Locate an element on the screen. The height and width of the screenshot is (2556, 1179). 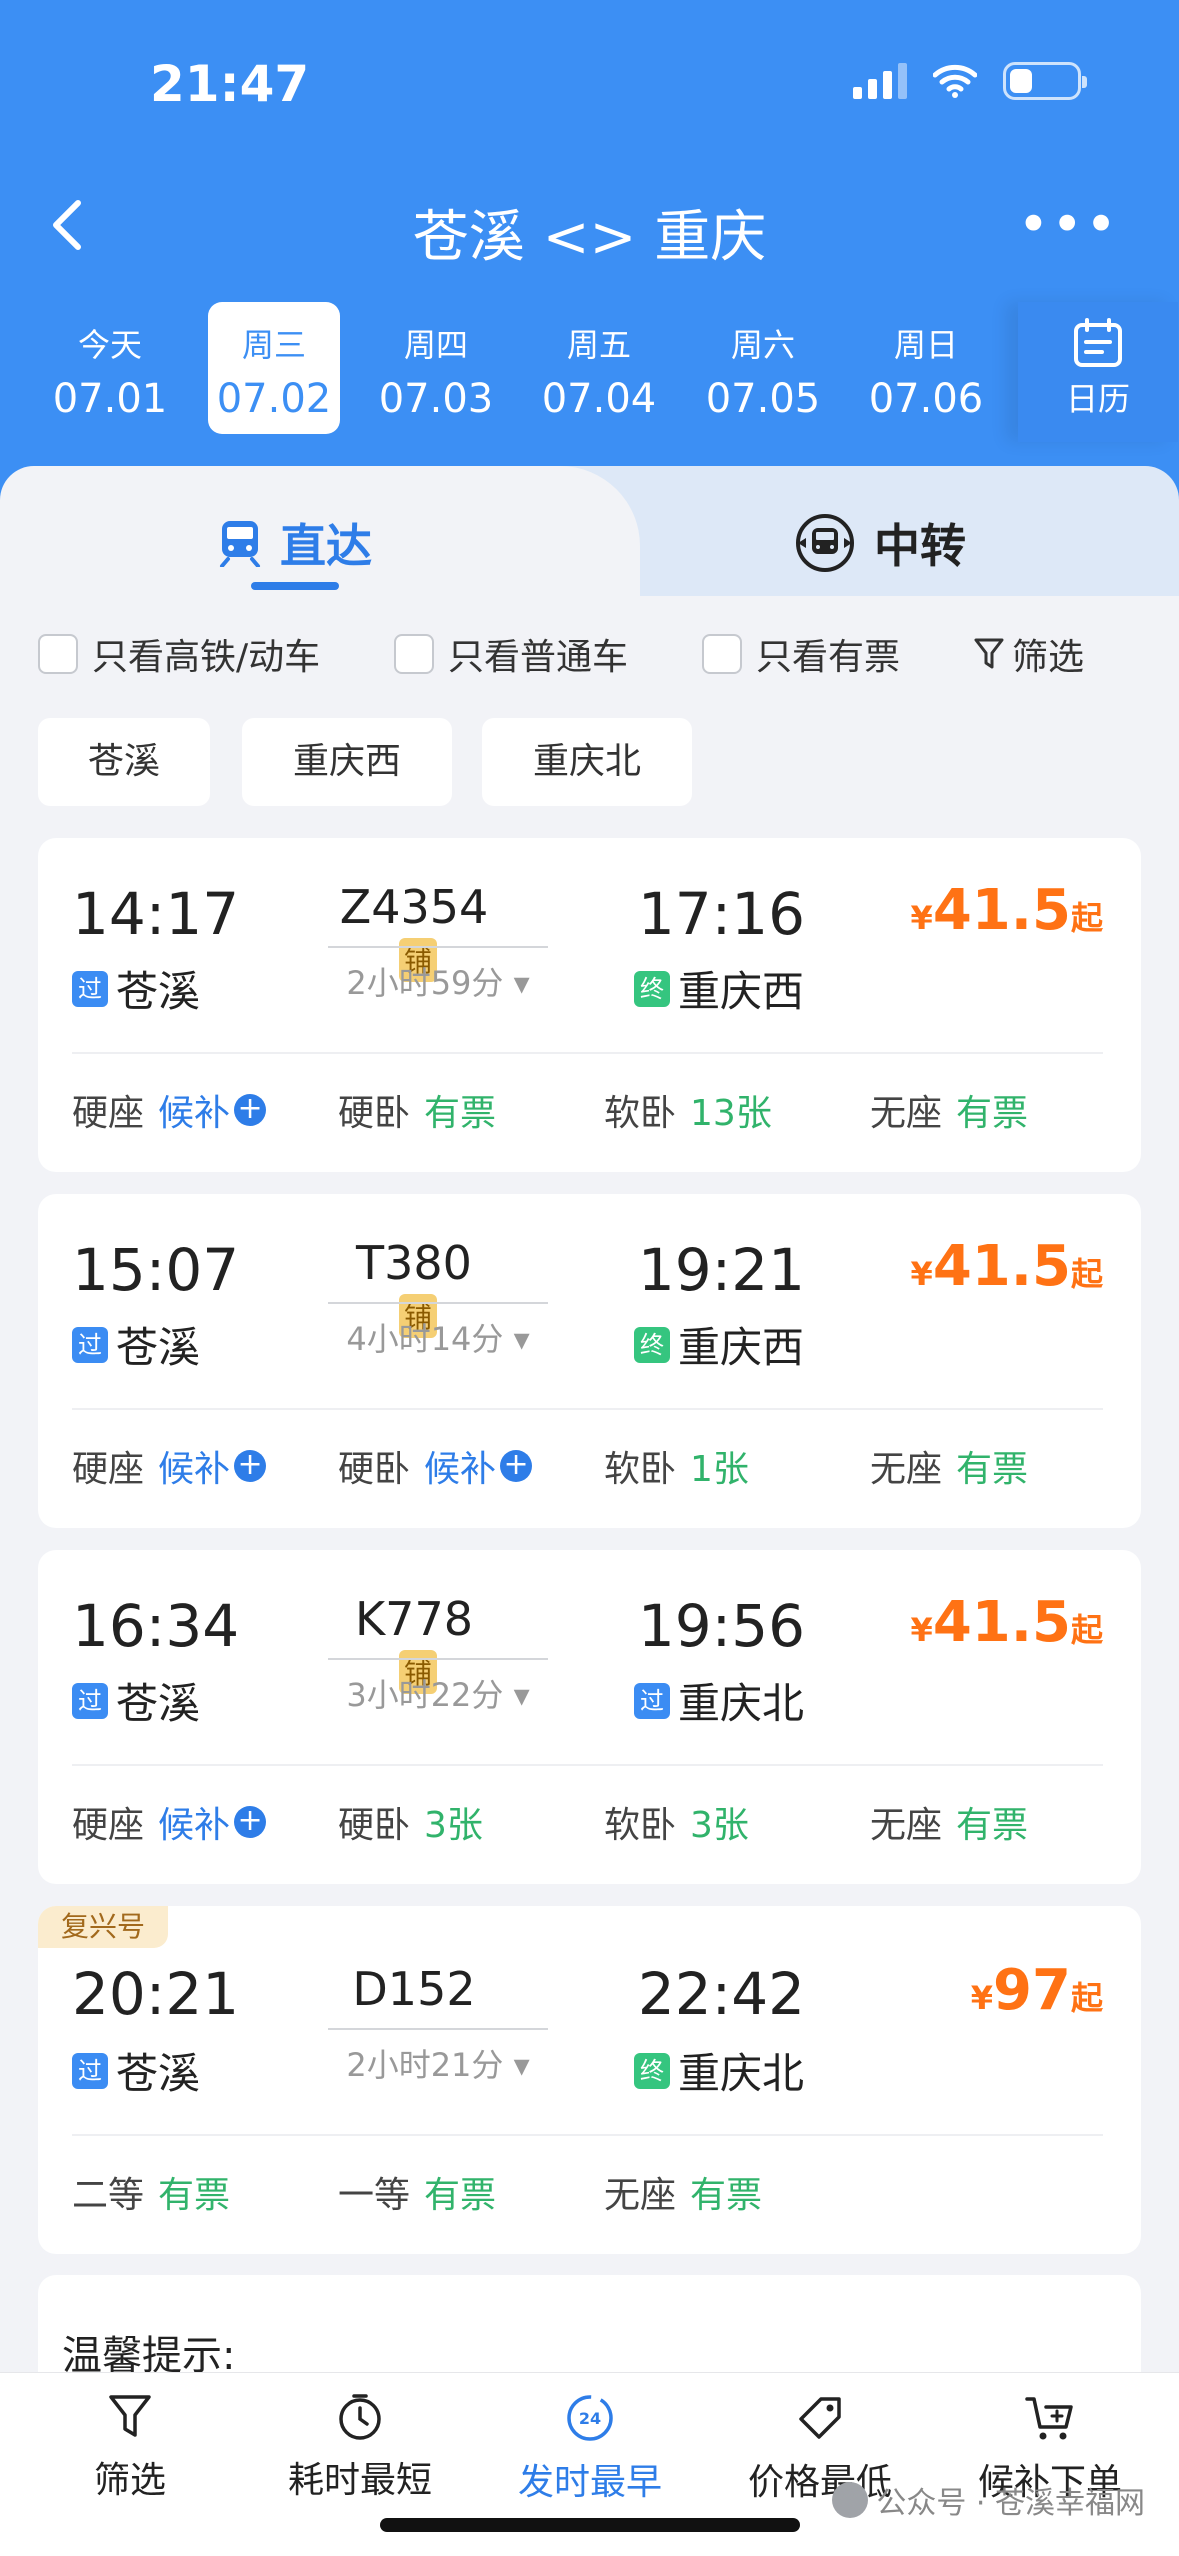
clock-icon is located at coordinates (360, 2417).